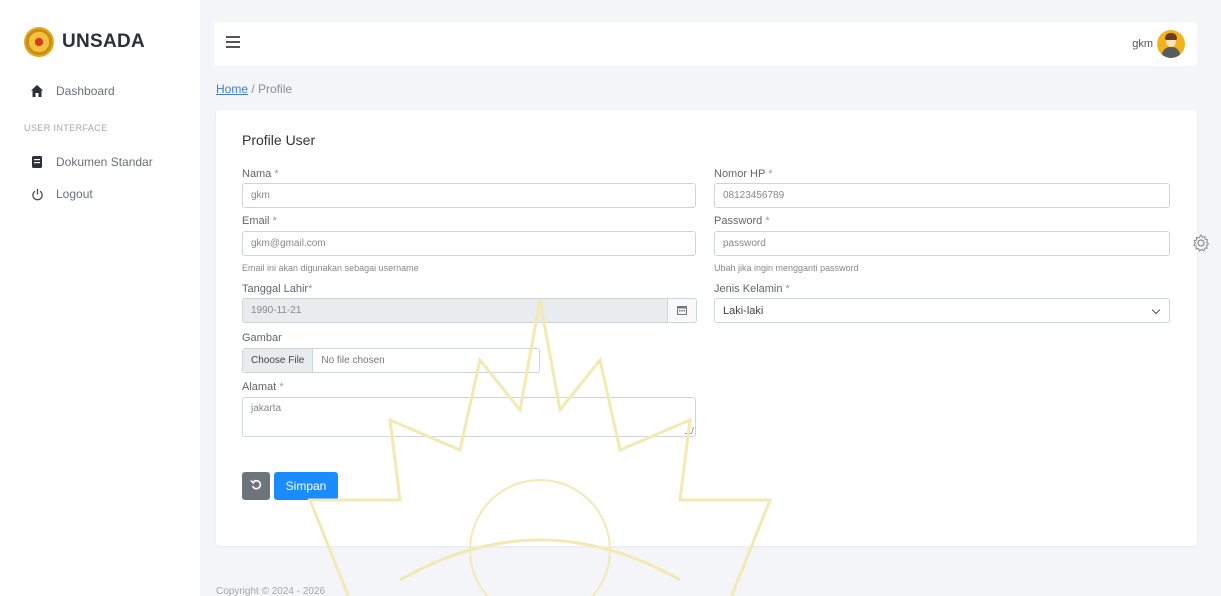 Image resolution: width=1221 pixels, height=596 pixels. I want to click on user-menu: gkm, so click(1158, 44).